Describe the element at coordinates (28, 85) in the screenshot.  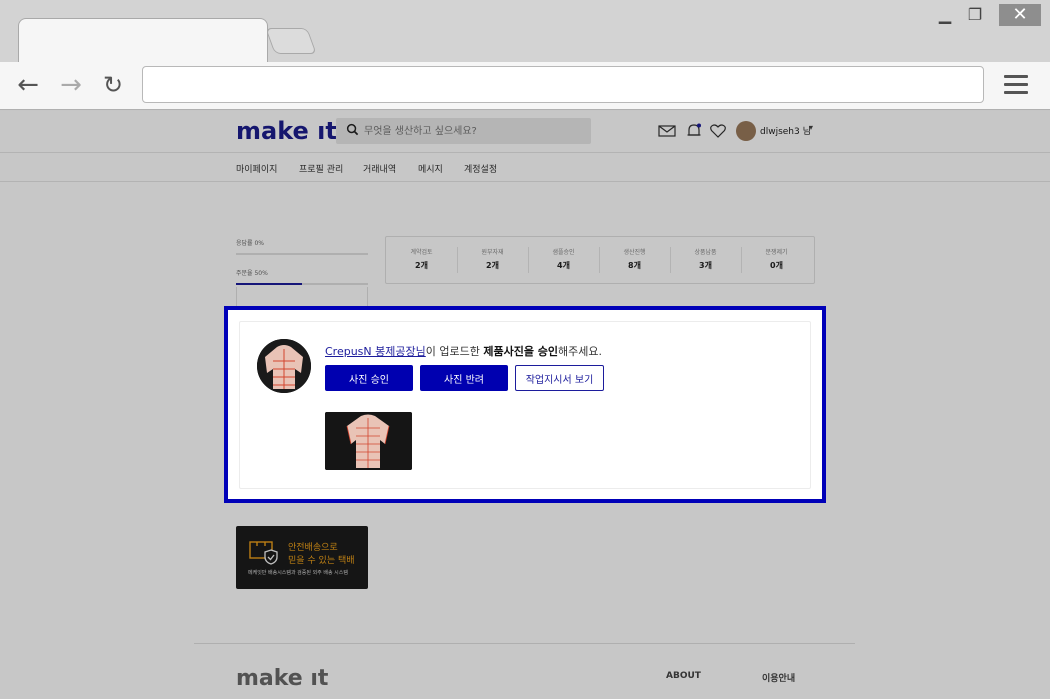
I see `back-arrow-icon: ←` at that location.